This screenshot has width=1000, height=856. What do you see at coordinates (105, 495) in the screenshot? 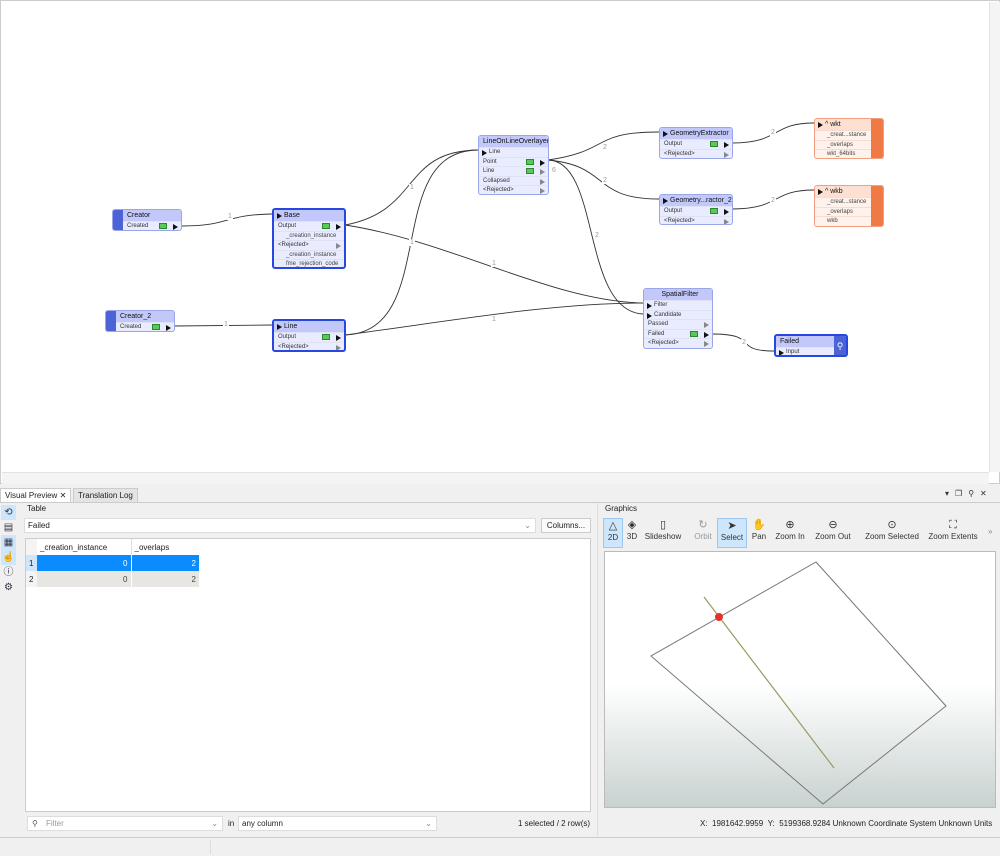
I see `tab-translation-log: Translation Log` at bounding box center [105, 495].